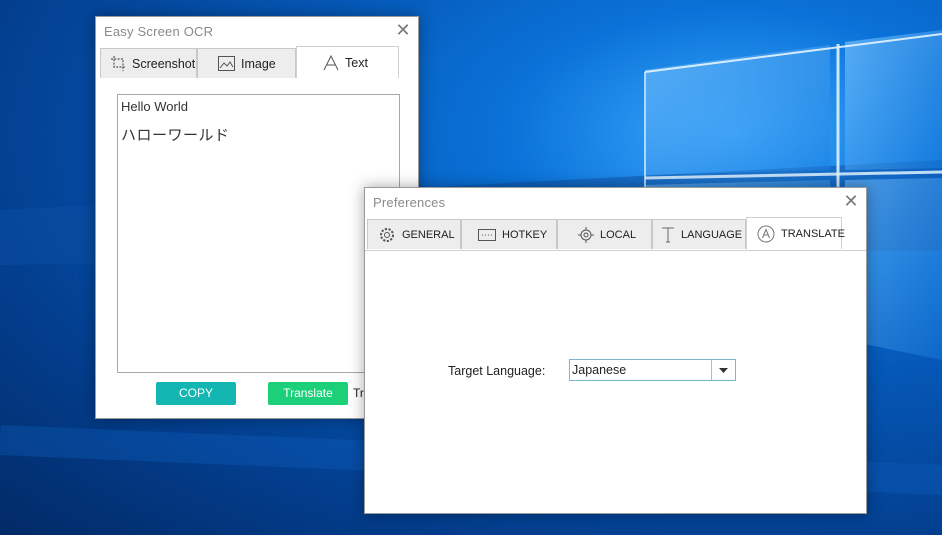 Image resolution: width=942 pixels, height=535 pixels. I want to click on ocr-text-line: Hello World, so click(154, 106).